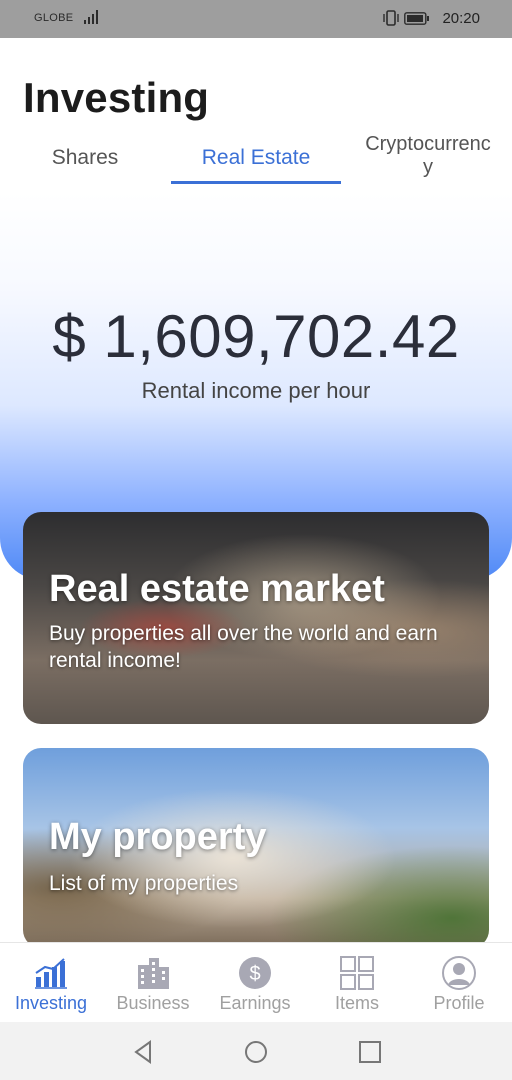 This screenshot has height=1080, width=512. I want to click on nav-item-profile: Profile, so click(459, 983).